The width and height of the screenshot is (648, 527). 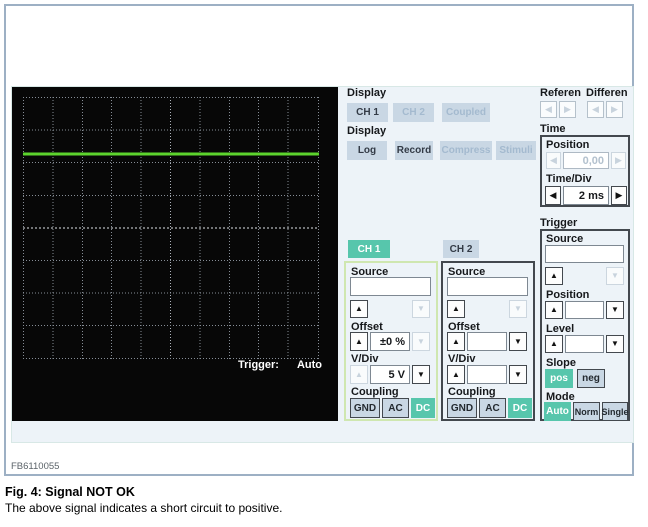 What do you see at coordinates (560, 93) in the screenshot?
I see `reference-label: Referen` at bounding box center [560, 93].